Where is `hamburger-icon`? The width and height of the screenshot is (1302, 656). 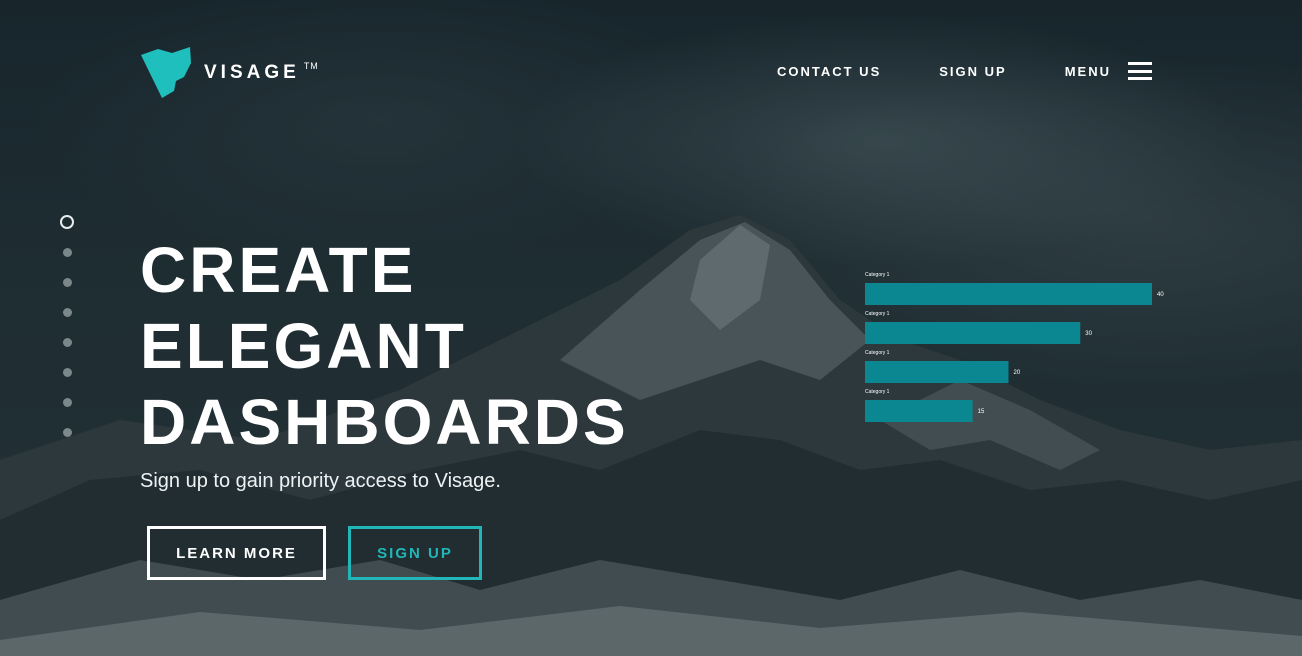
hamburger-icon is located at coordinates (1140, 71).